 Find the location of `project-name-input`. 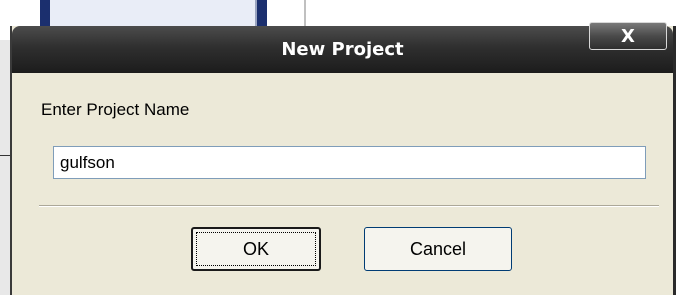

project-name-input is located at coordinates (349, 162).